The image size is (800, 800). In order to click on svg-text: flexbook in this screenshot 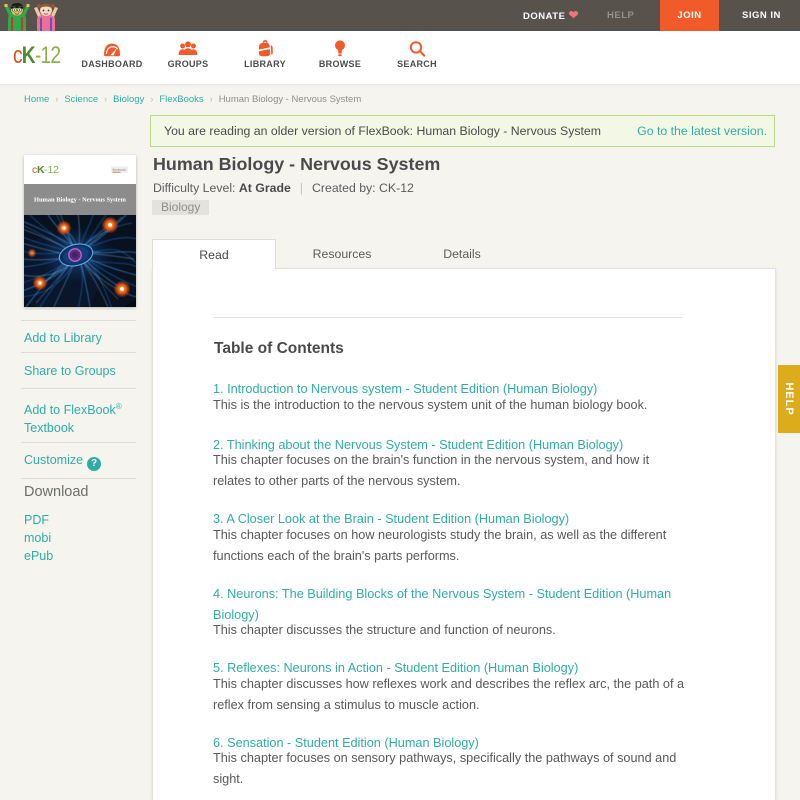, I will do `click(120, 170)`.